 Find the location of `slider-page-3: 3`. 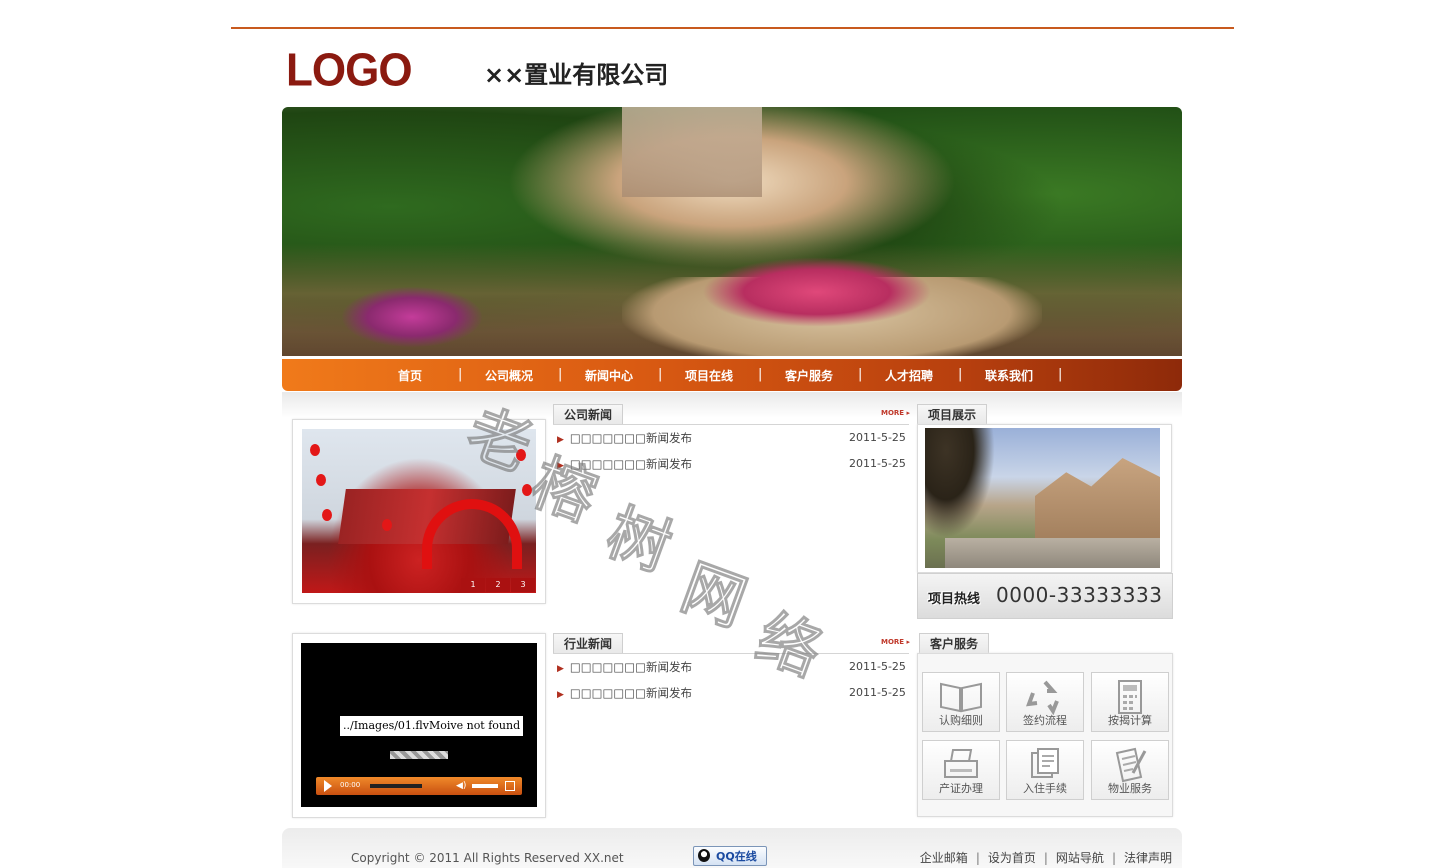

slider-page-3: 3 is located at coordinates (523, 585).